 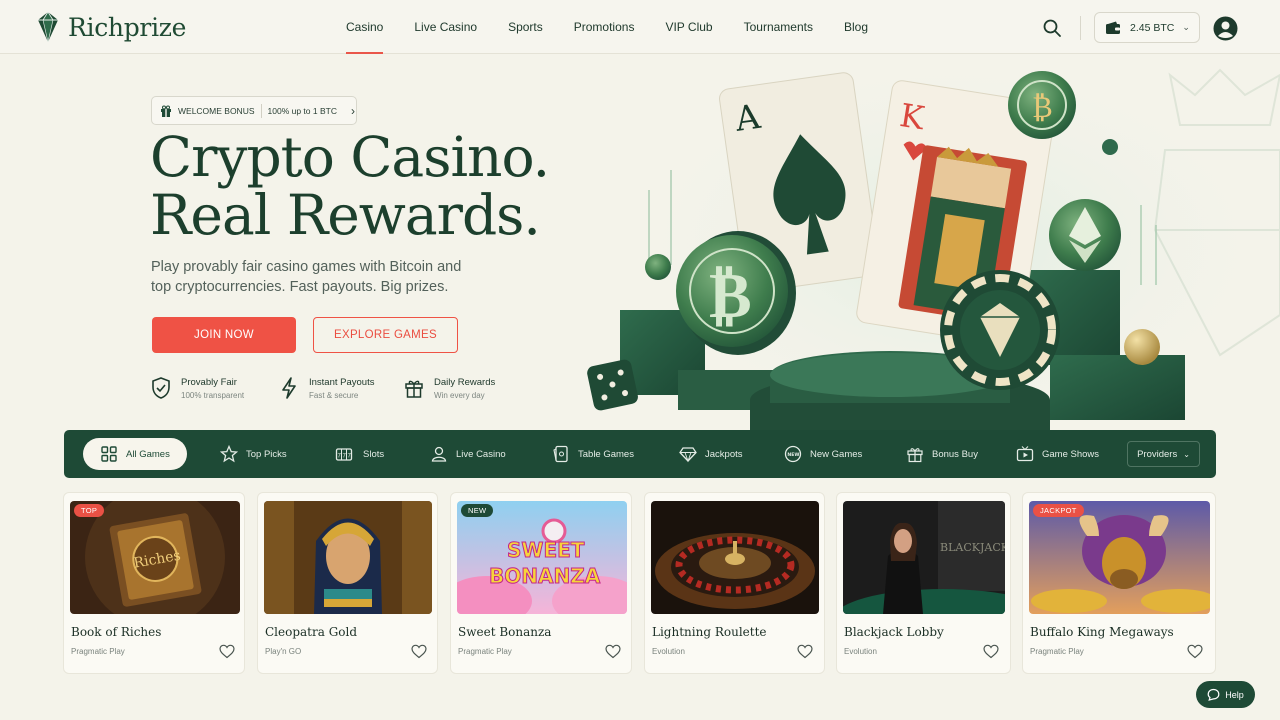 I want to click on category-all-games: All Games, so click(x=135, y=454).